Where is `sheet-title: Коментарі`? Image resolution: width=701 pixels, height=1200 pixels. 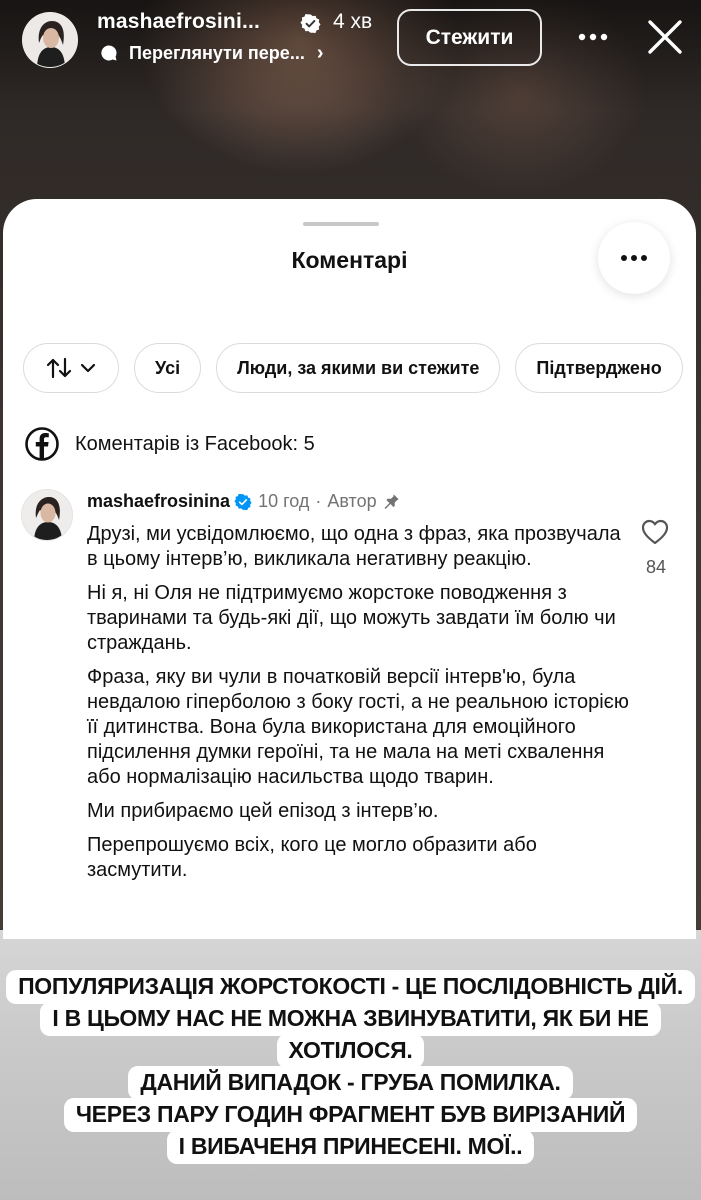
sheet-title: Коментарі is located at coordinates (349, 260).